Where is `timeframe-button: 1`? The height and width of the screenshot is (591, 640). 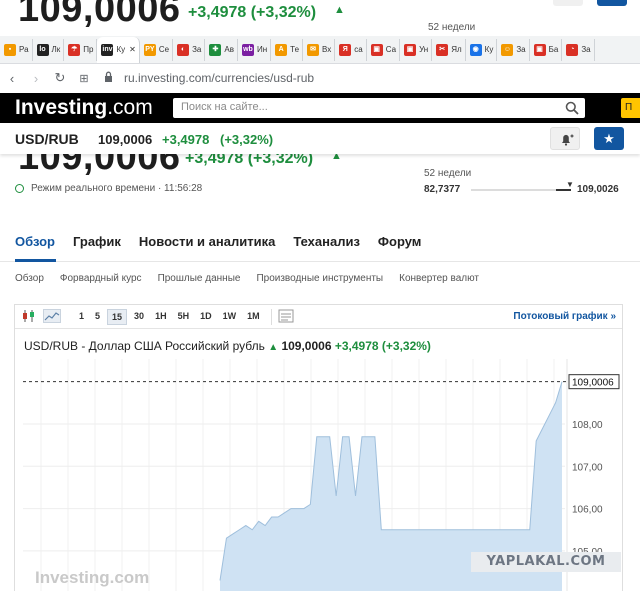 timeframe-button: 1 is located at coordinates (81, 317).